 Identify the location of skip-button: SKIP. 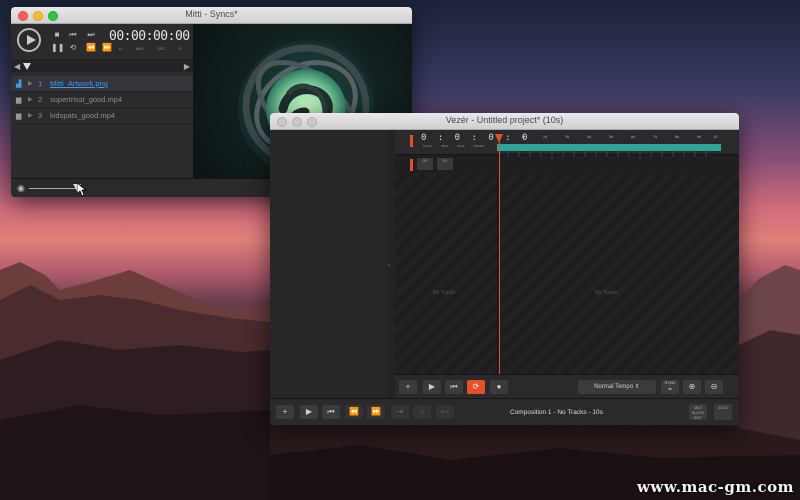
(445, 412).